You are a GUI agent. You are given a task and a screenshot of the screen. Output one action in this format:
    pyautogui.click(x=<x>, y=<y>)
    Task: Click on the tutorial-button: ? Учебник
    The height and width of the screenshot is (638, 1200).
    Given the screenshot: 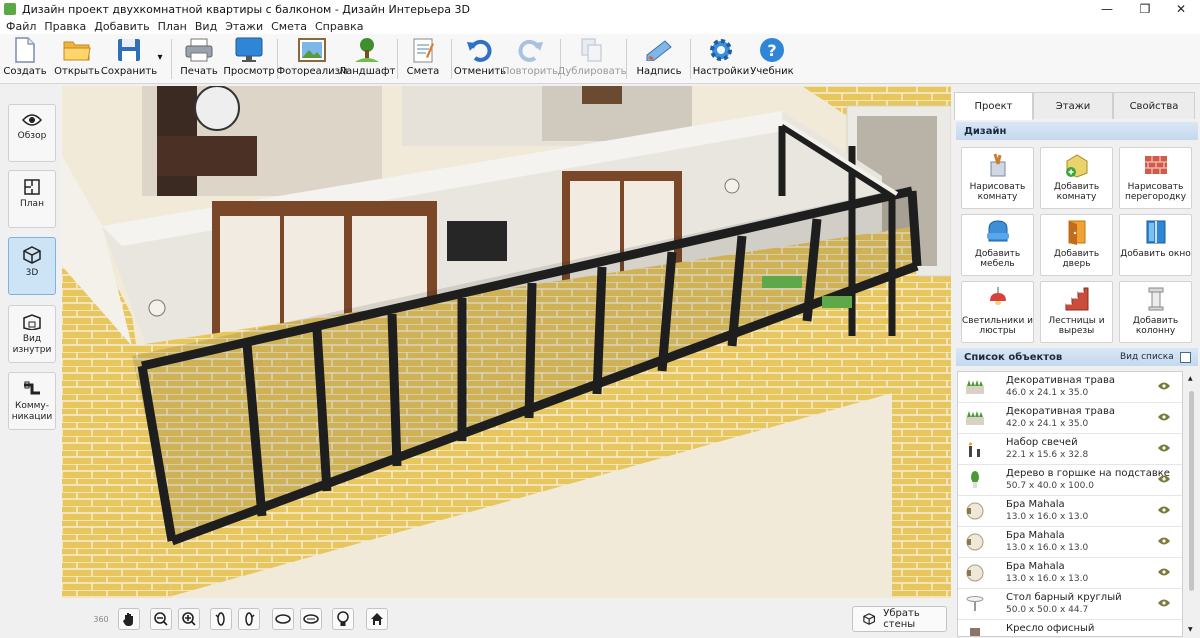 What is the action you would take?
    pyautogui.click(x=772, y=59)
    